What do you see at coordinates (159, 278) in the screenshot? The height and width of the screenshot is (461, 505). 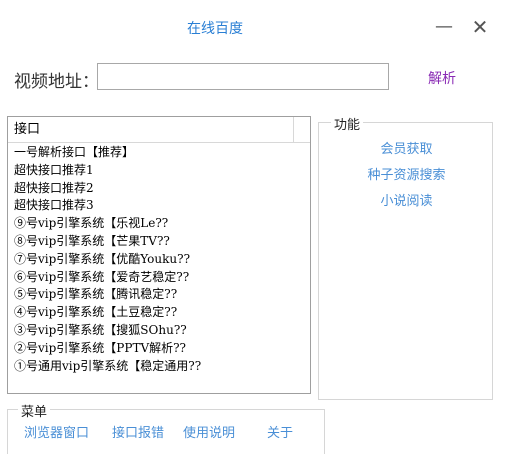 I see `list-item: ⑥号vip引擎系统【爱奇艺稳定??` at bounding box center [159, 278].